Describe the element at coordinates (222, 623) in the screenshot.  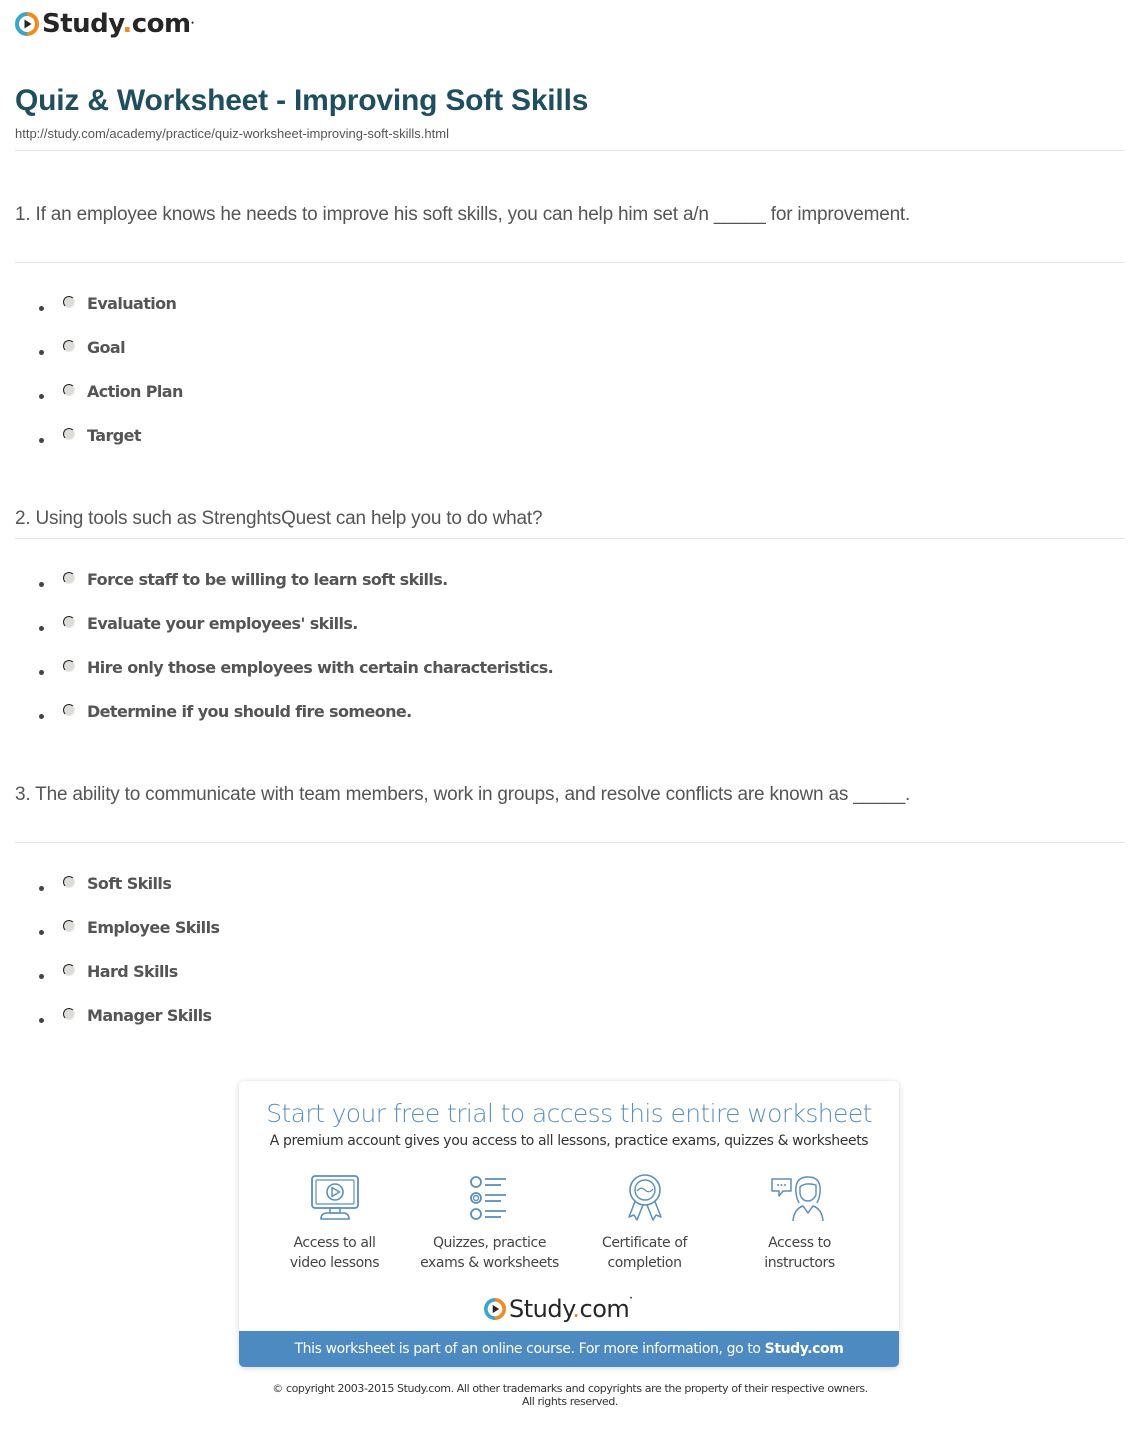
I see `option-label: Evaluate your employees' skills.` at that location.